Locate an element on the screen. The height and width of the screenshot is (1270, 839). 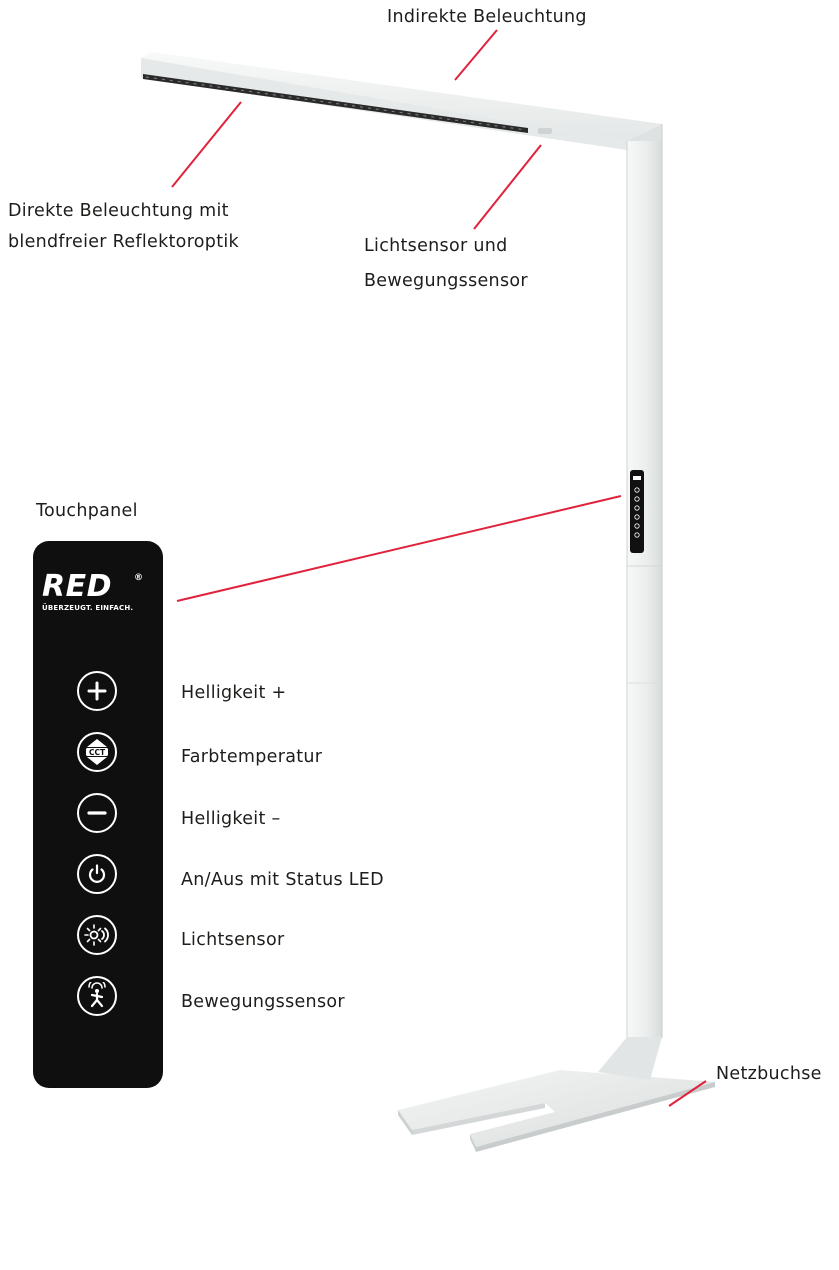
registered-mark: ® is located at coordinates (138, 578).